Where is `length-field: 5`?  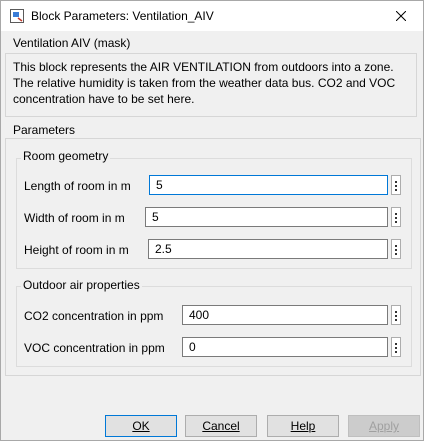
length-field: 5 is located at coordinates (268, 185).